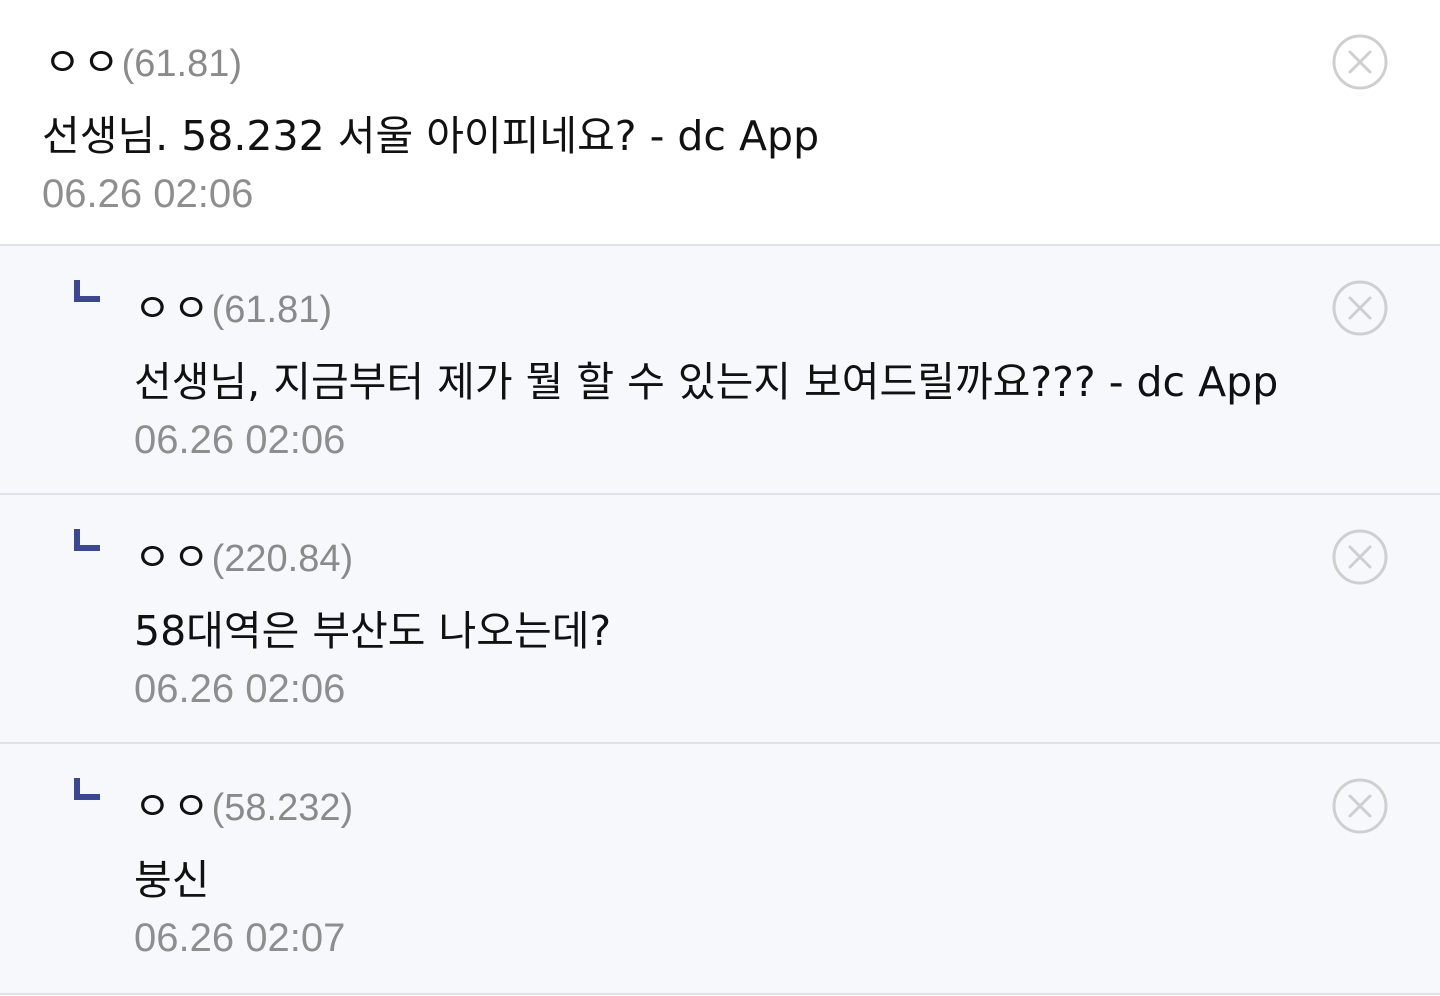 The width and height of the screenshot is (1440, 996). What do you see at coordinates (172, 880) in the screenshot?
I see `comment-text: 붕신` at bounding box center [172, 880].